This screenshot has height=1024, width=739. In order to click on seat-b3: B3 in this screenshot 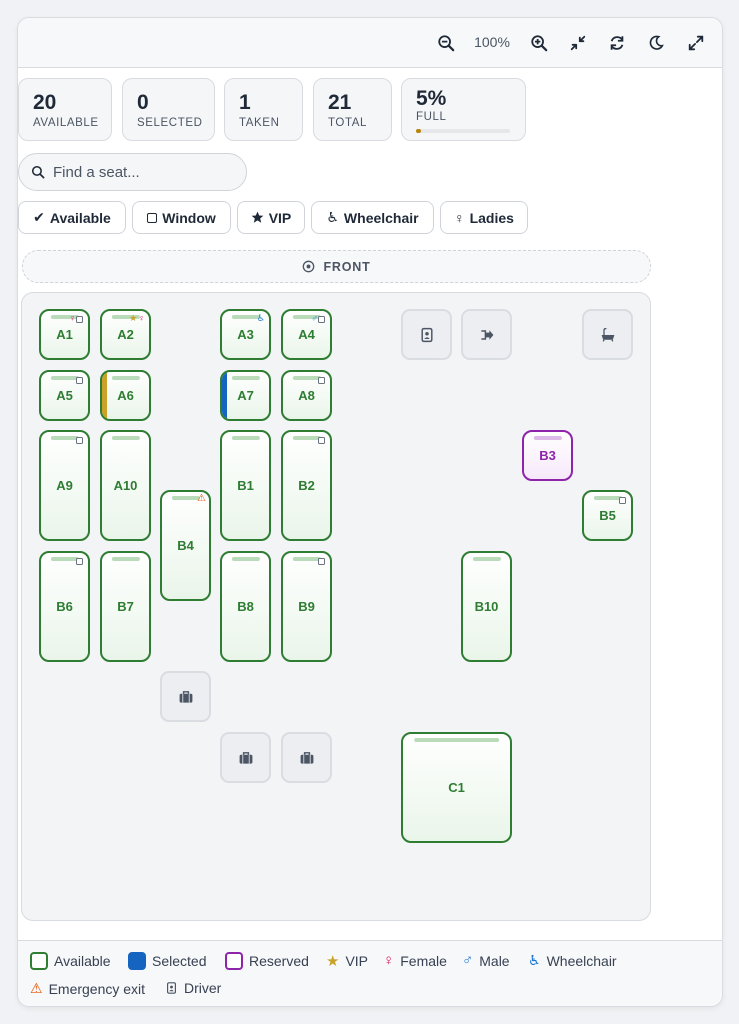, I will do `click(547, 455)`.